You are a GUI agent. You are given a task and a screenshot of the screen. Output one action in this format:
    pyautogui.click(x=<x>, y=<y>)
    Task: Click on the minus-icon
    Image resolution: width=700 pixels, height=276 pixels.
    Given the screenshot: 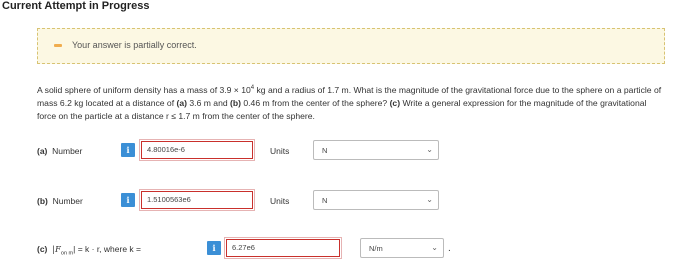 What is the action you would take?
    pyautogui.click(x=58, y=45)
    